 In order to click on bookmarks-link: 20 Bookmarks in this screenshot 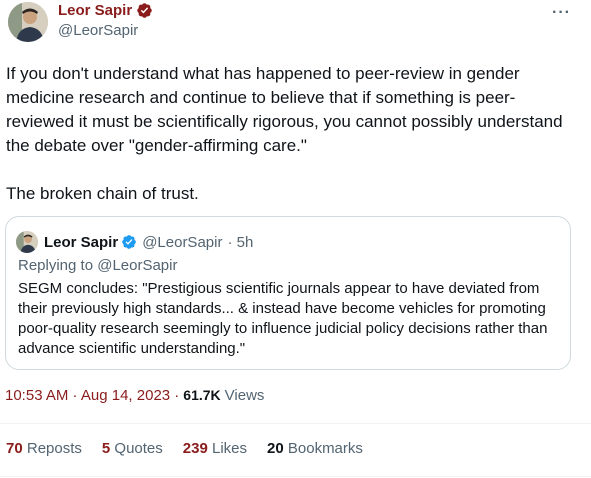, I will do `click(315, 448)`.